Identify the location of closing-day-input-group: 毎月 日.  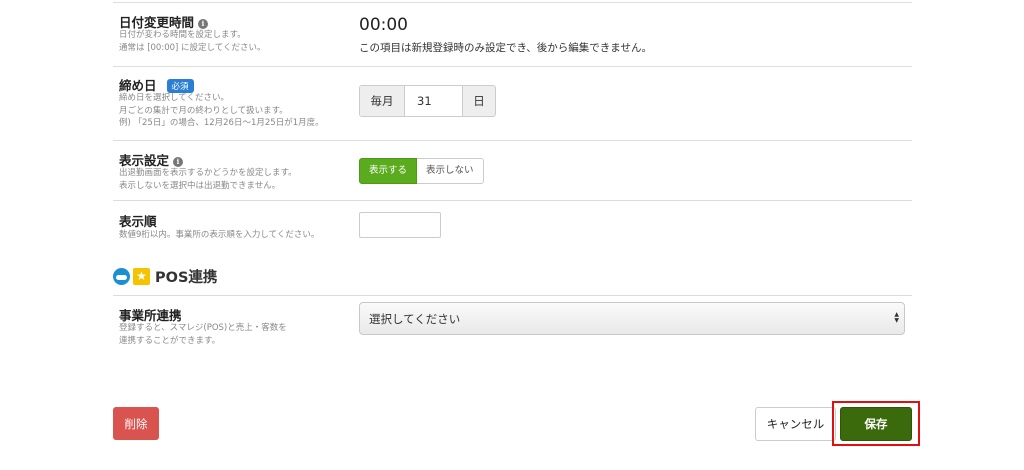
(427, 101).